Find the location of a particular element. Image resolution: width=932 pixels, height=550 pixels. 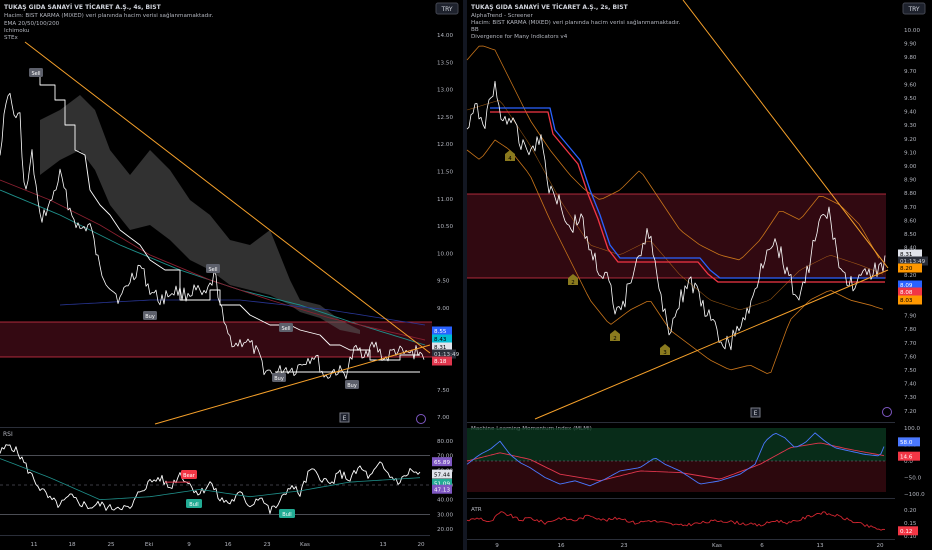

right-y-tick-label: 8.50 is located at coordinates (910, 235).